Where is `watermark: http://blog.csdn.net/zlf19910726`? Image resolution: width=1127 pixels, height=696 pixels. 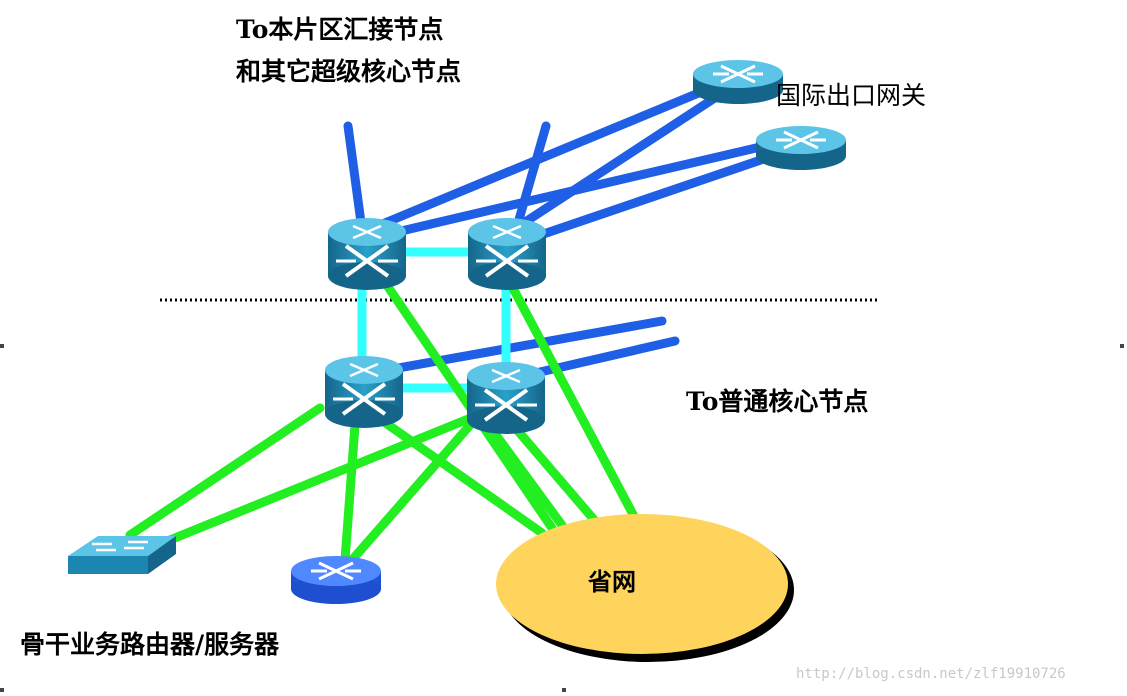
watermark: http://blog.csdn.net/zlf19910726 is located at coordinates (931, 674).